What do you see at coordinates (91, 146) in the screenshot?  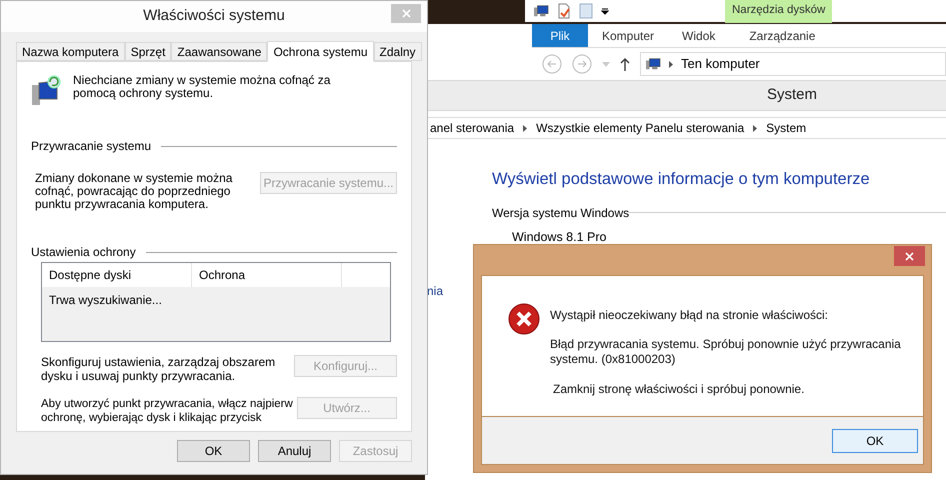 I see `group-heading: Przywracanie systemu` at bounding box center [91, 146].